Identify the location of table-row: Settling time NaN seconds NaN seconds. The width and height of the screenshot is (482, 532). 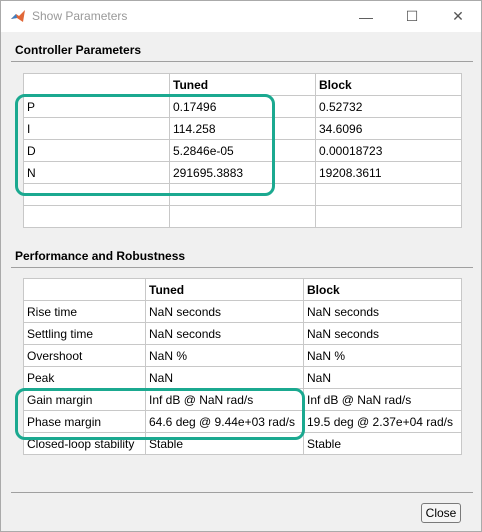
(242, 333).